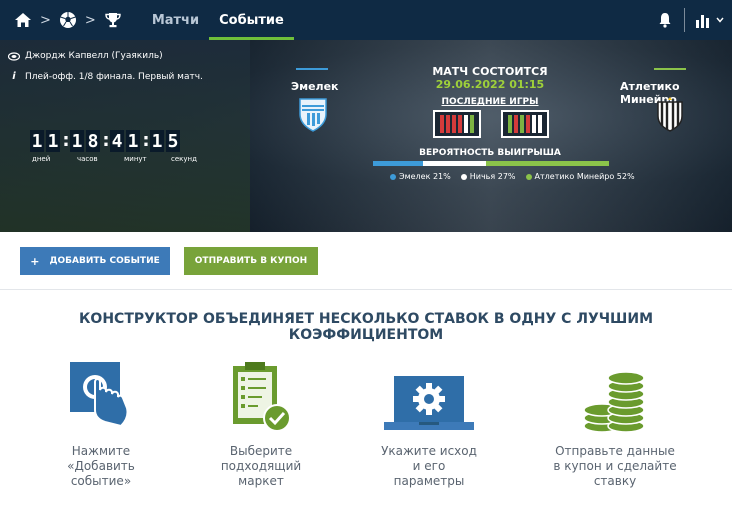 This screenshot has width=732, height=509. Describe the element at coordinates (580, 176) in the screenshot. I see `legend-away: Атлетико Минейро 52%` at that location.